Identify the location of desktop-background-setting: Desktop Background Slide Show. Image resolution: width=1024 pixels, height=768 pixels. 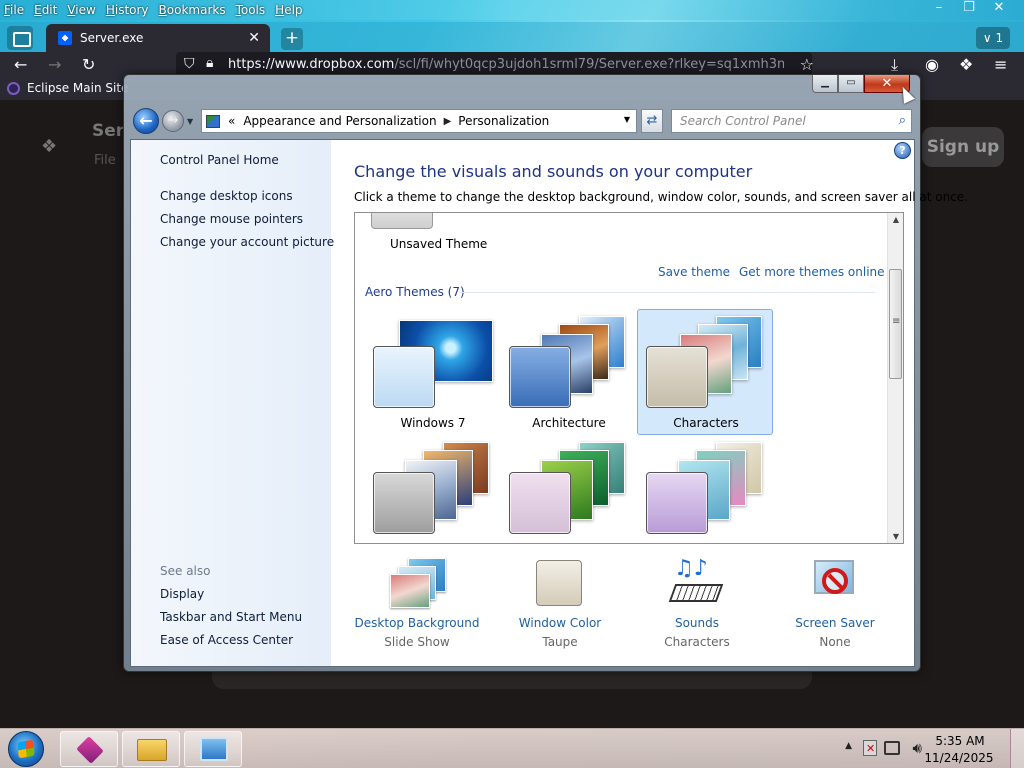
(417, 603).